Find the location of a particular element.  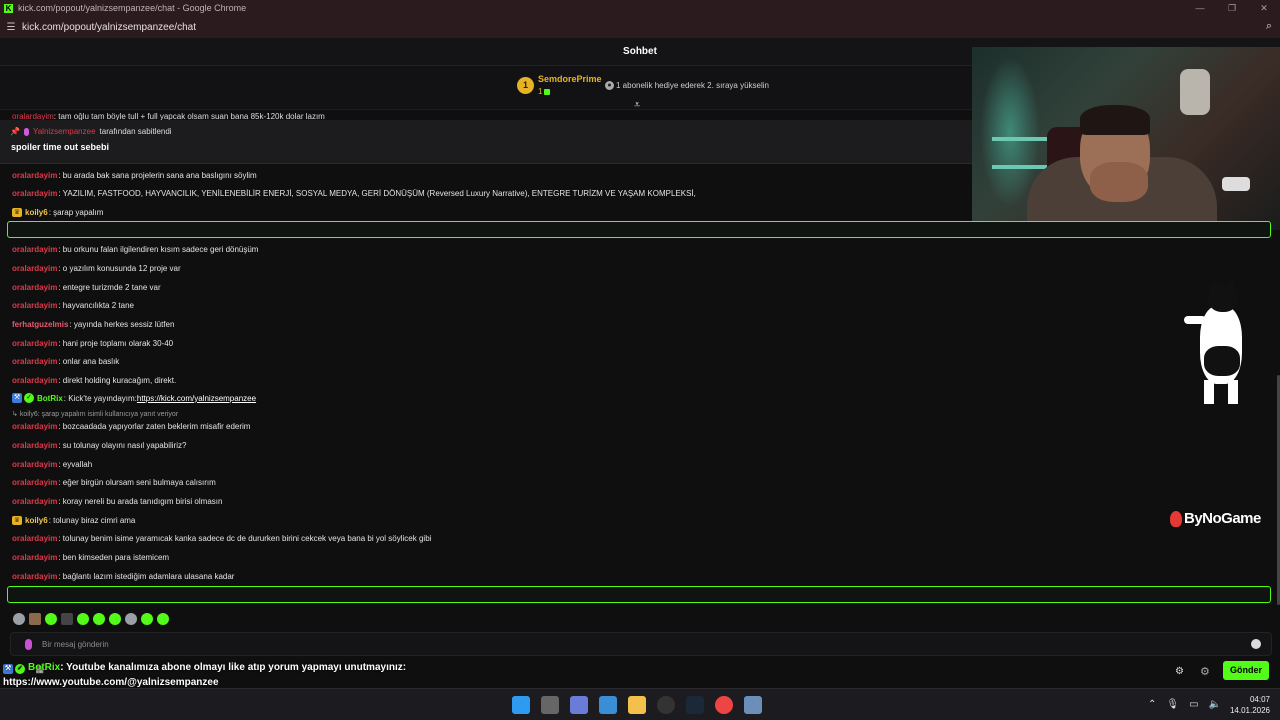

message-username: ferhatguzelmis is located at coordinates (40, 324).